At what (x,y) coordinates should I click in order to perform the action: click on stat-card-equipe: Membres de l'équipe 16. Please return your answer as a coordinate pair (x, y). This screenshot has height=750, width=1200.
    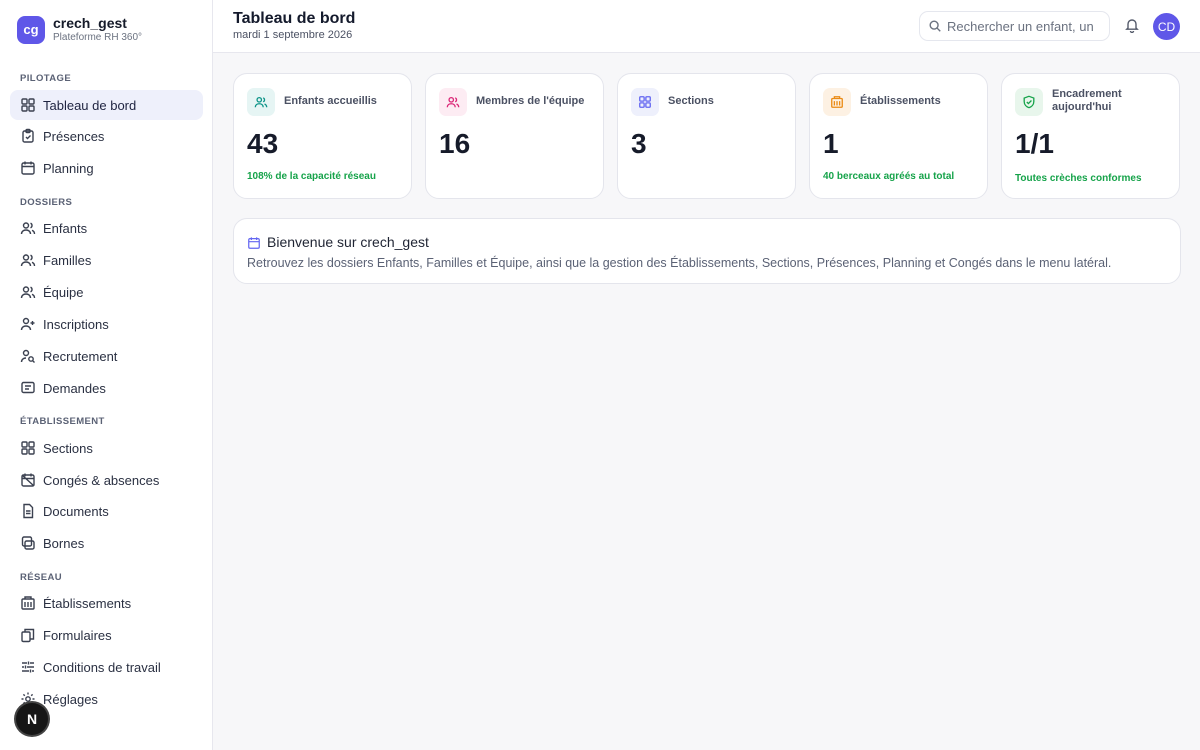
    Looking at the image, I should click on (514, 136).